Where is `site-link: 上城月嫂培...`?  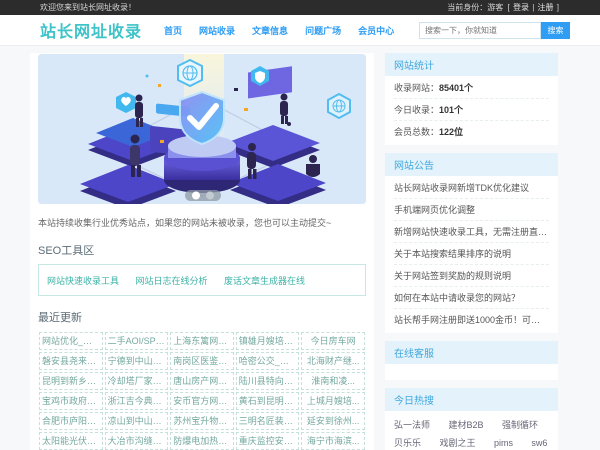
site-link: 上城月嫂培... is located at coordinates (333, 401).